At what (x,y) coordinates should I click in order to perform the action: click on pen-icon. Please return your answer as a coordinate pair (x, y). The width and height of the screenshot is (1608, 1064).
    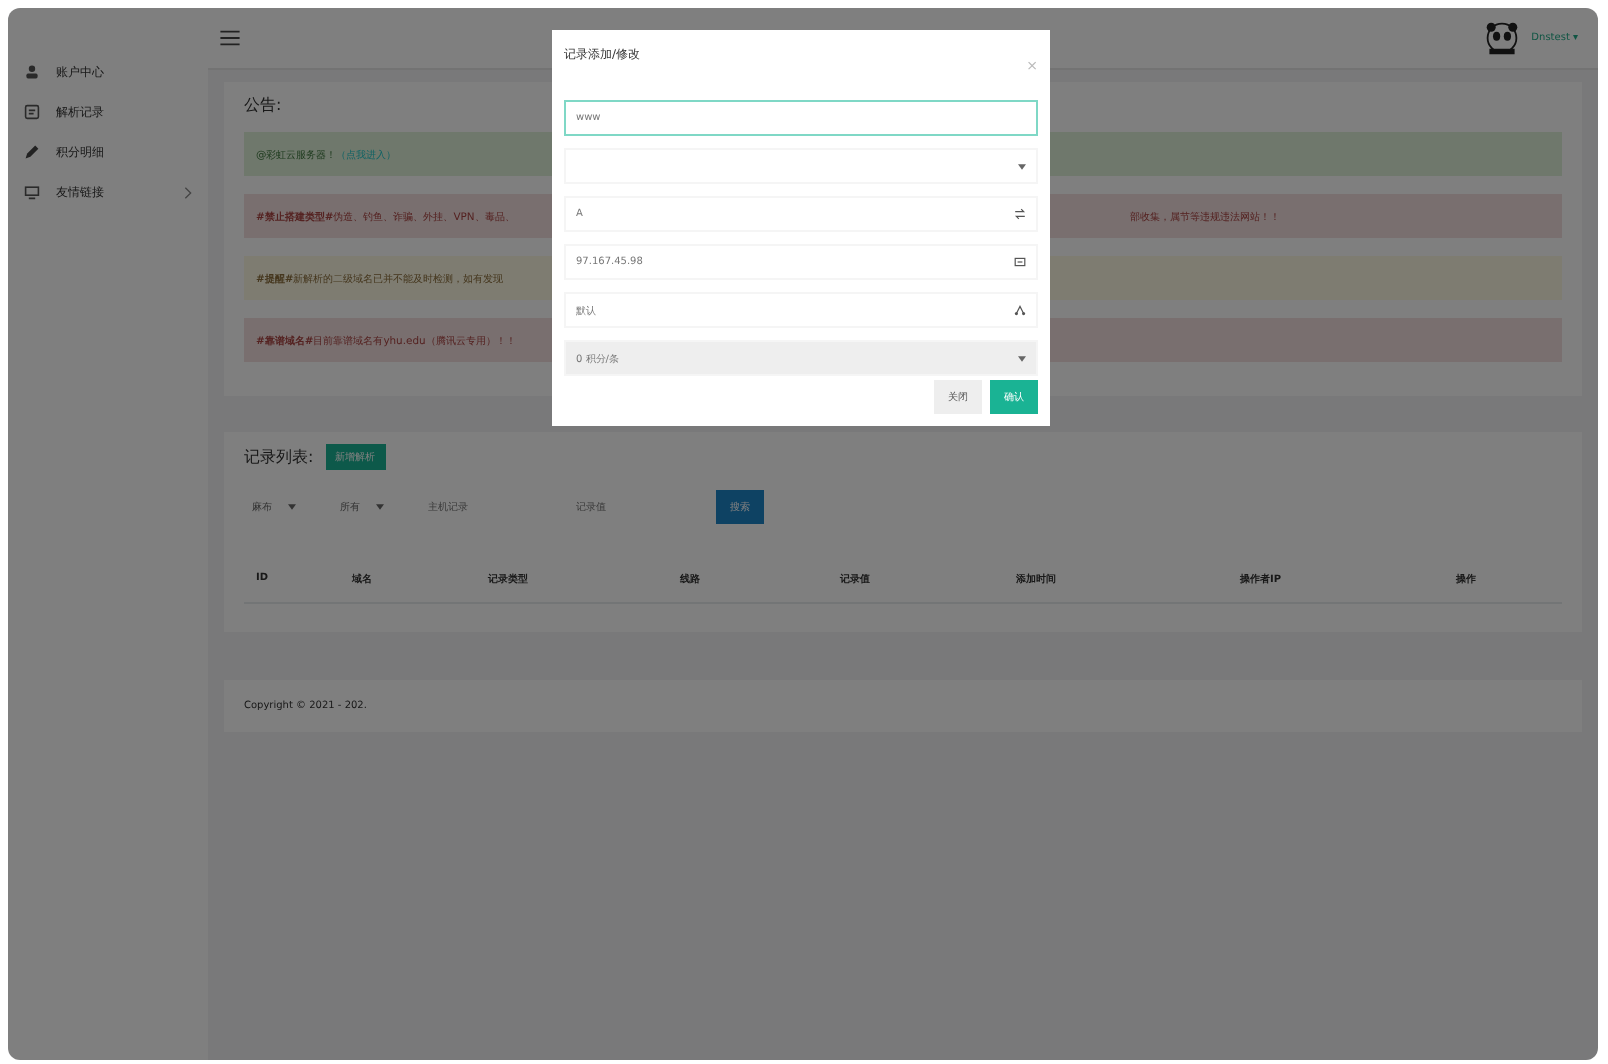
    Looking at the image, I should click on (32, 152).